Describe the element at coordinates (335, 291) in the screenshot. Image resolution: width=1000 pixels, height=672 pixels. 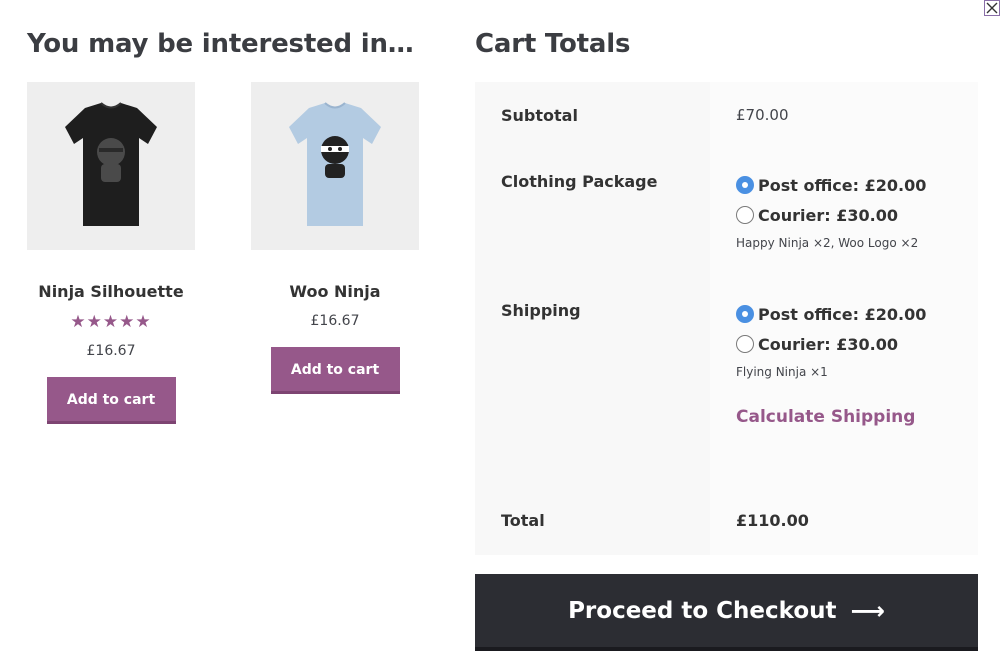
I see `product-name: Woo Ninja` at that location.